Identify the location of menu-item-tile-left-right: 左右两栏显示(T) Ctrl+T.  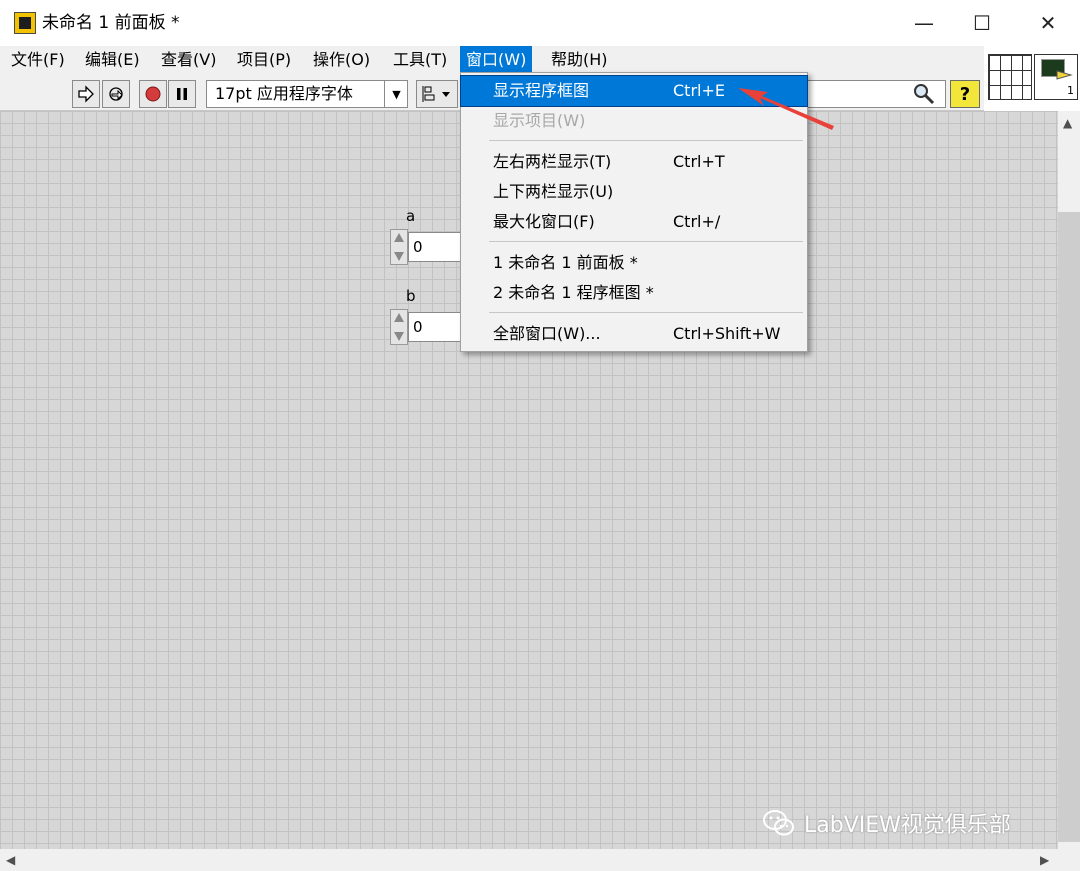
(634, 162).